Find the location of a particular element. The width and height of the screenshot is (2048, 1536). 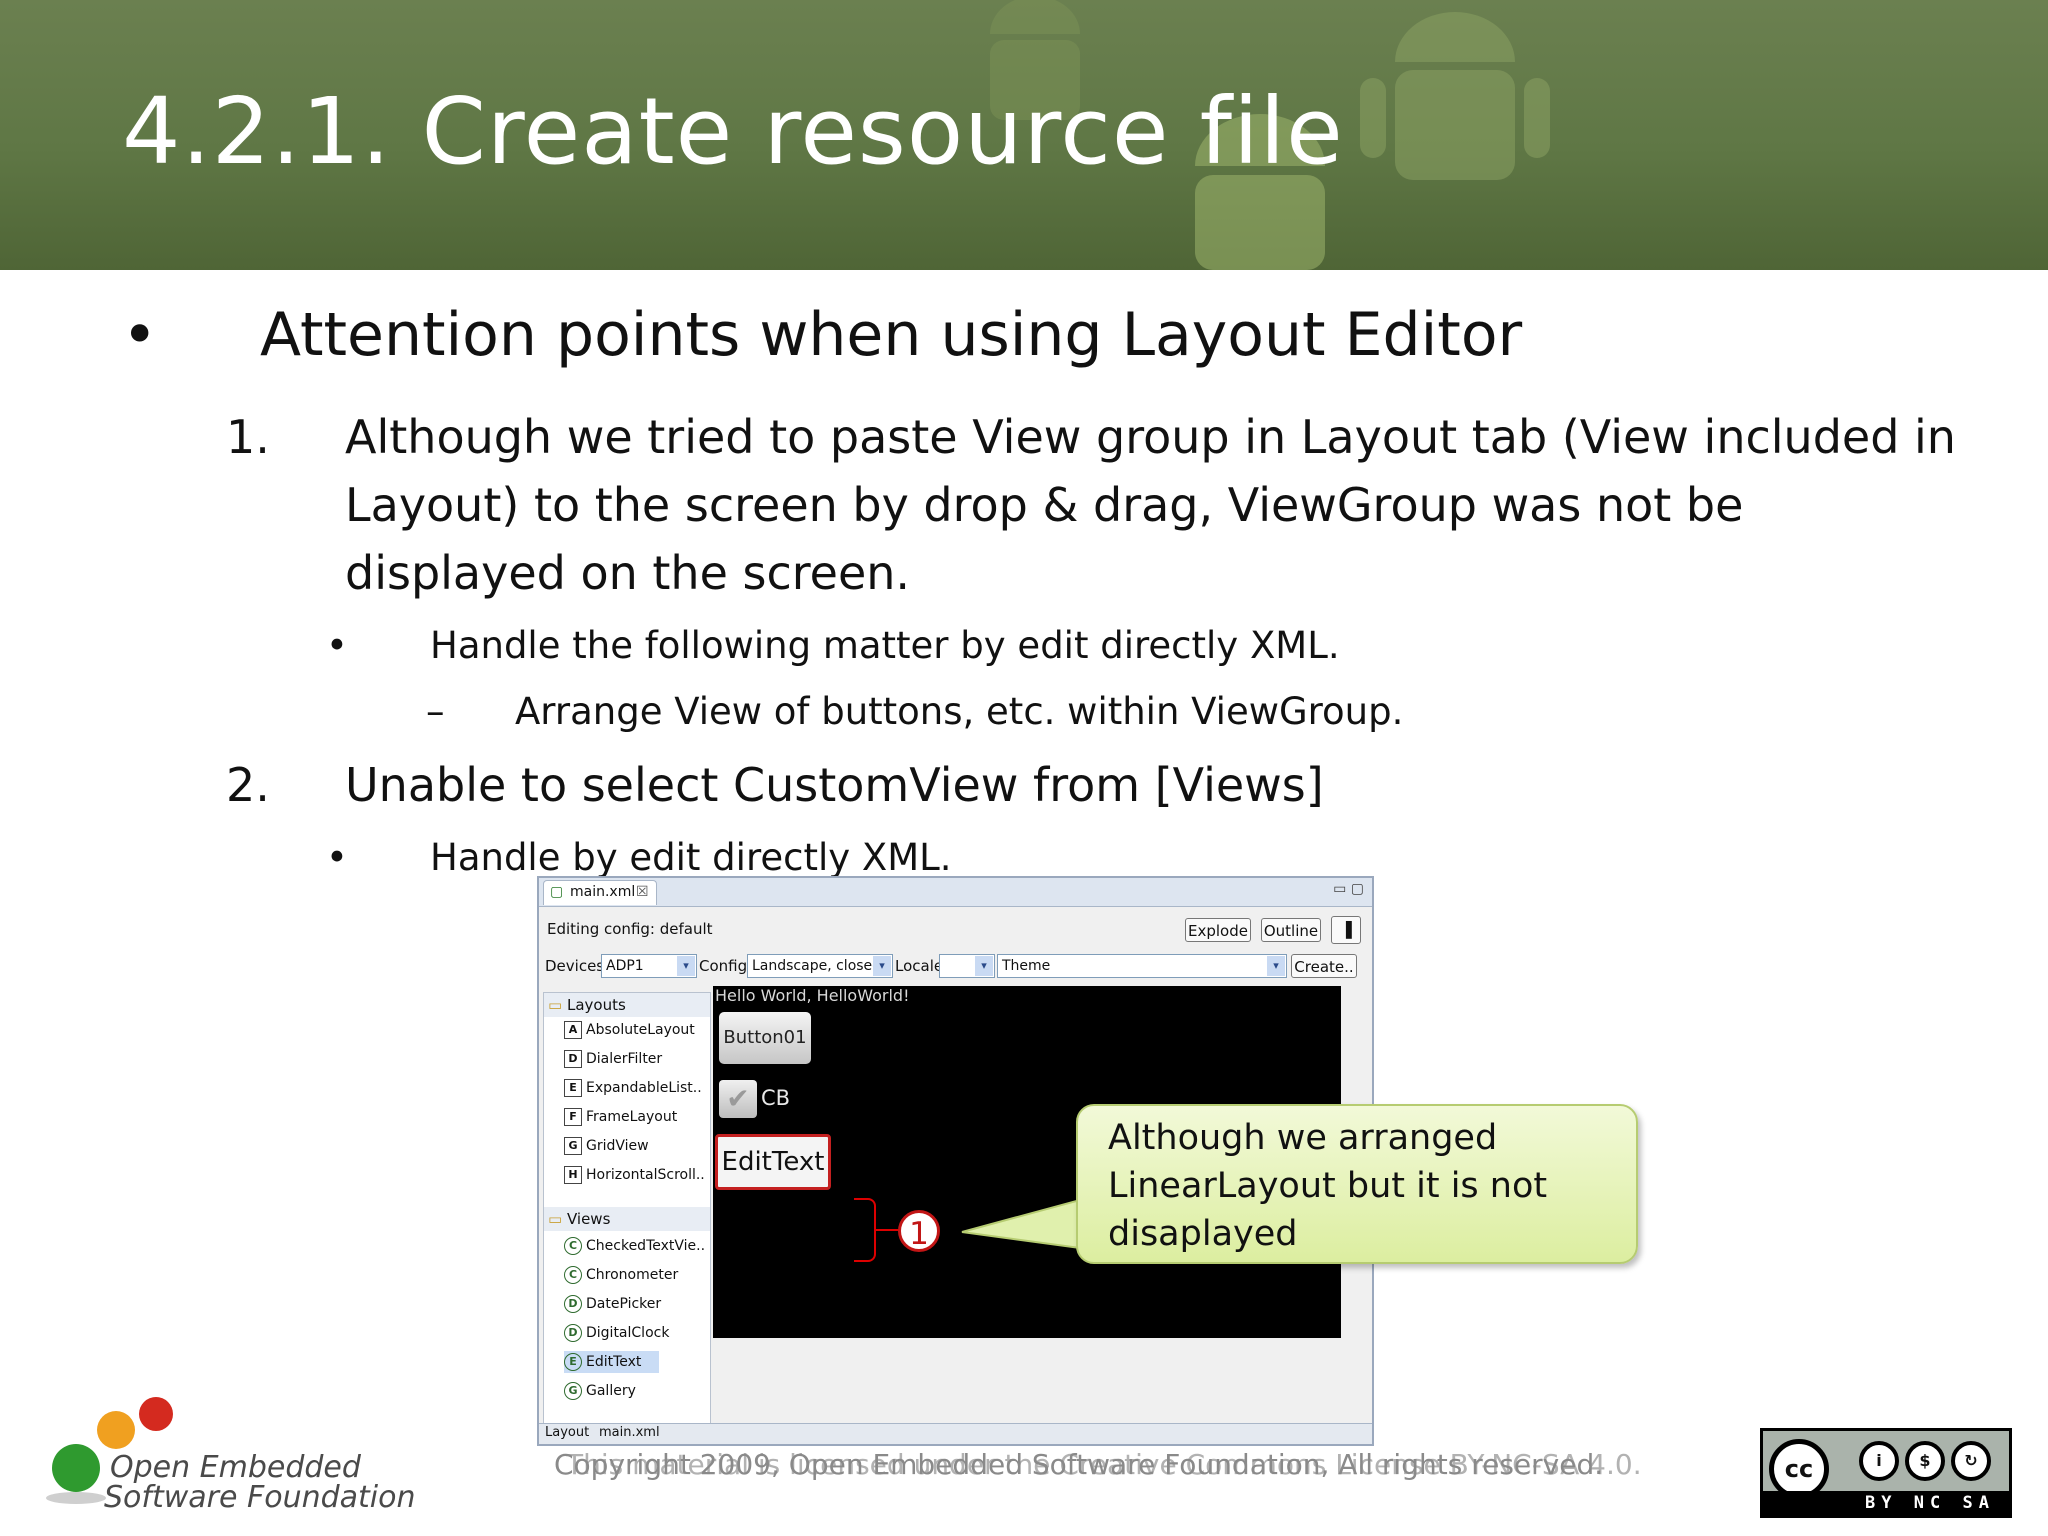

palette-item: C Chronometer is located at coordinates (621, 1275).